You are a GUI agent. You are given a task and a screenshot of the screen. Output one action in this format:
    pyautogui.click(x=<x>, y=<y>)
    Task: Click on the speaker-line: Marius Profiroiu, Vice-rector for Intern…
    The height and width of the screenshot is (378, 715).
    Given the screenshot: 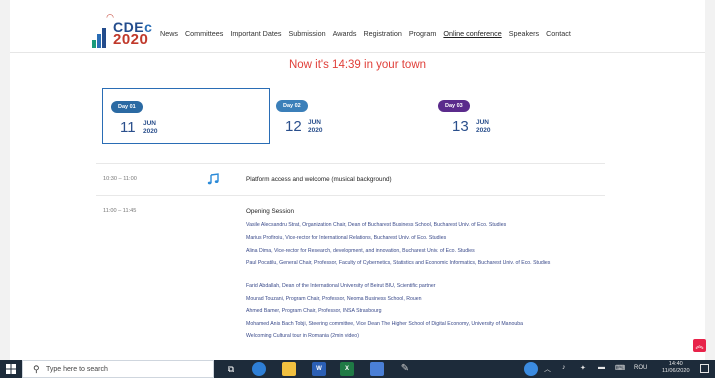 What is the action you would take?
    pyautogui.click(x=346, y=238)
    